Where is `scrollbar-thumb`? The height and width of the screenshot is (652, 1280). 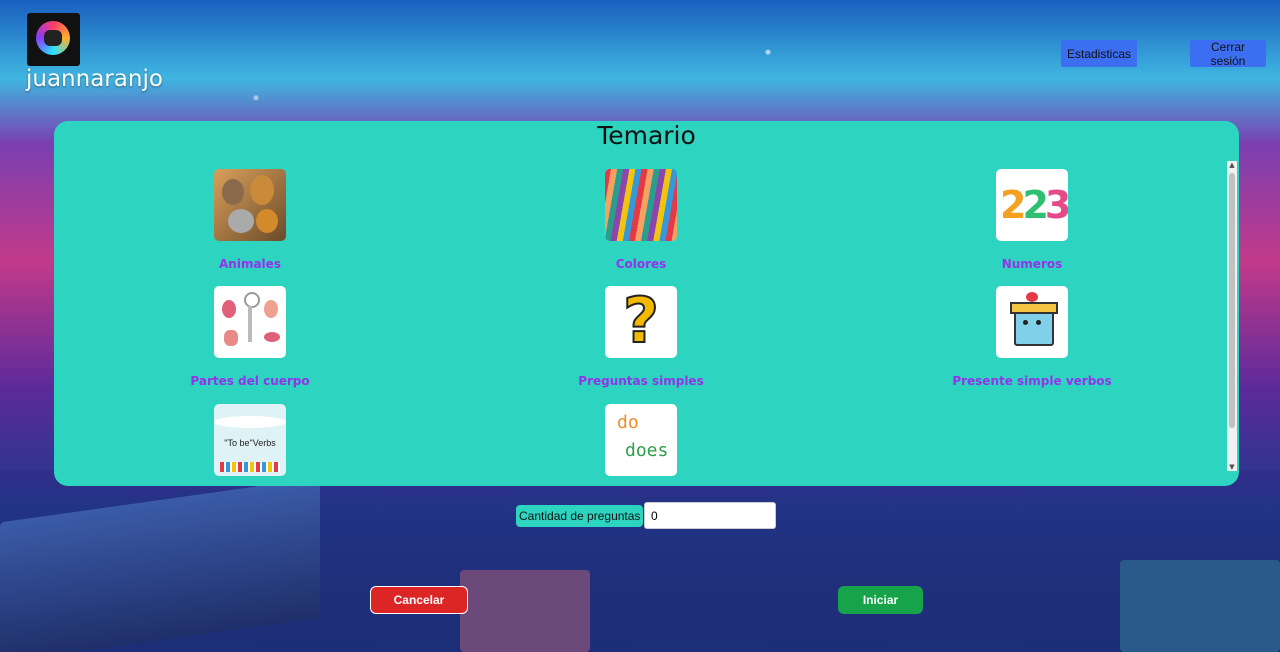 scrollbar-thumb is located at coordinates (1232, 300).